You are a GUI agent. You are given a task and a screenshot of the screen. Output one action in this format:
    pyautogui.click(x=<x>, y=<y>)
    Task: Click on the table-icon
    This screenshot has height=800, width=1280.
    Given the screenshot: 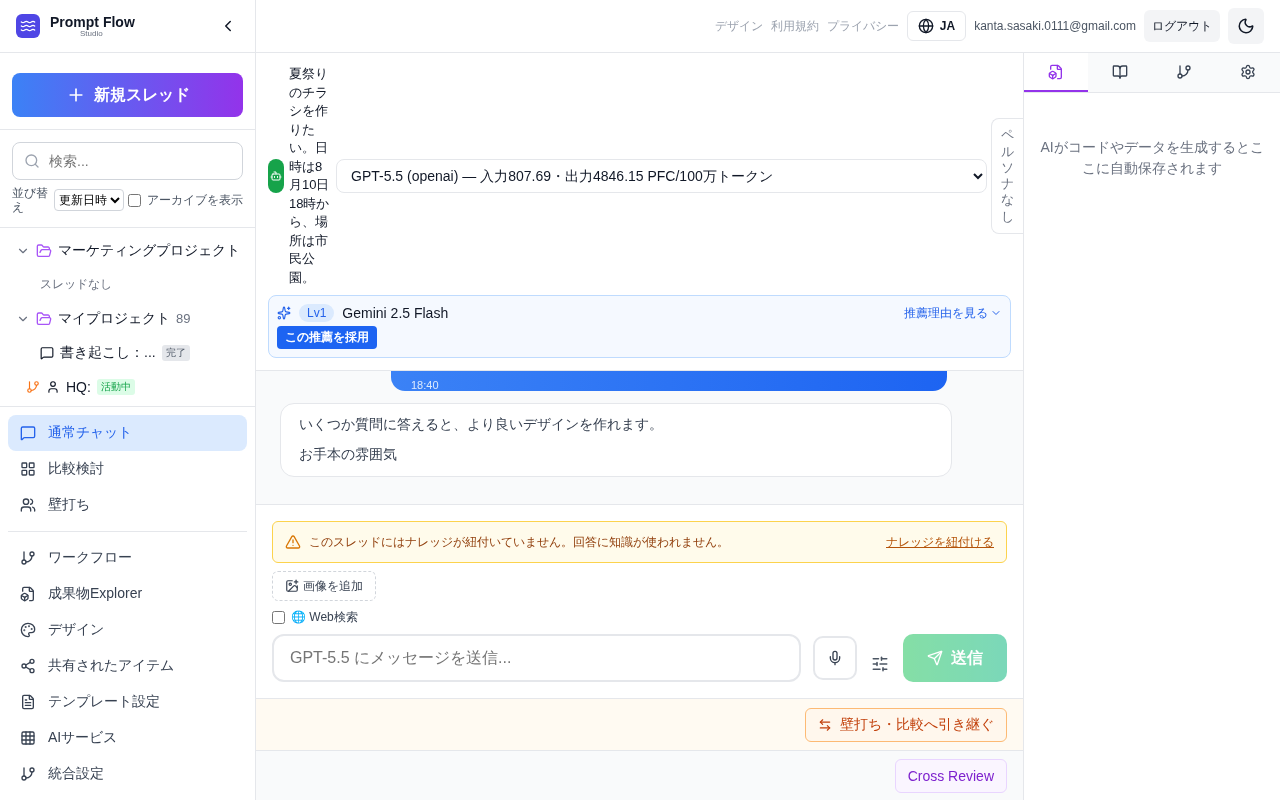 What is the action you would take?
    pyautogui.click(x=28, y=738)
    